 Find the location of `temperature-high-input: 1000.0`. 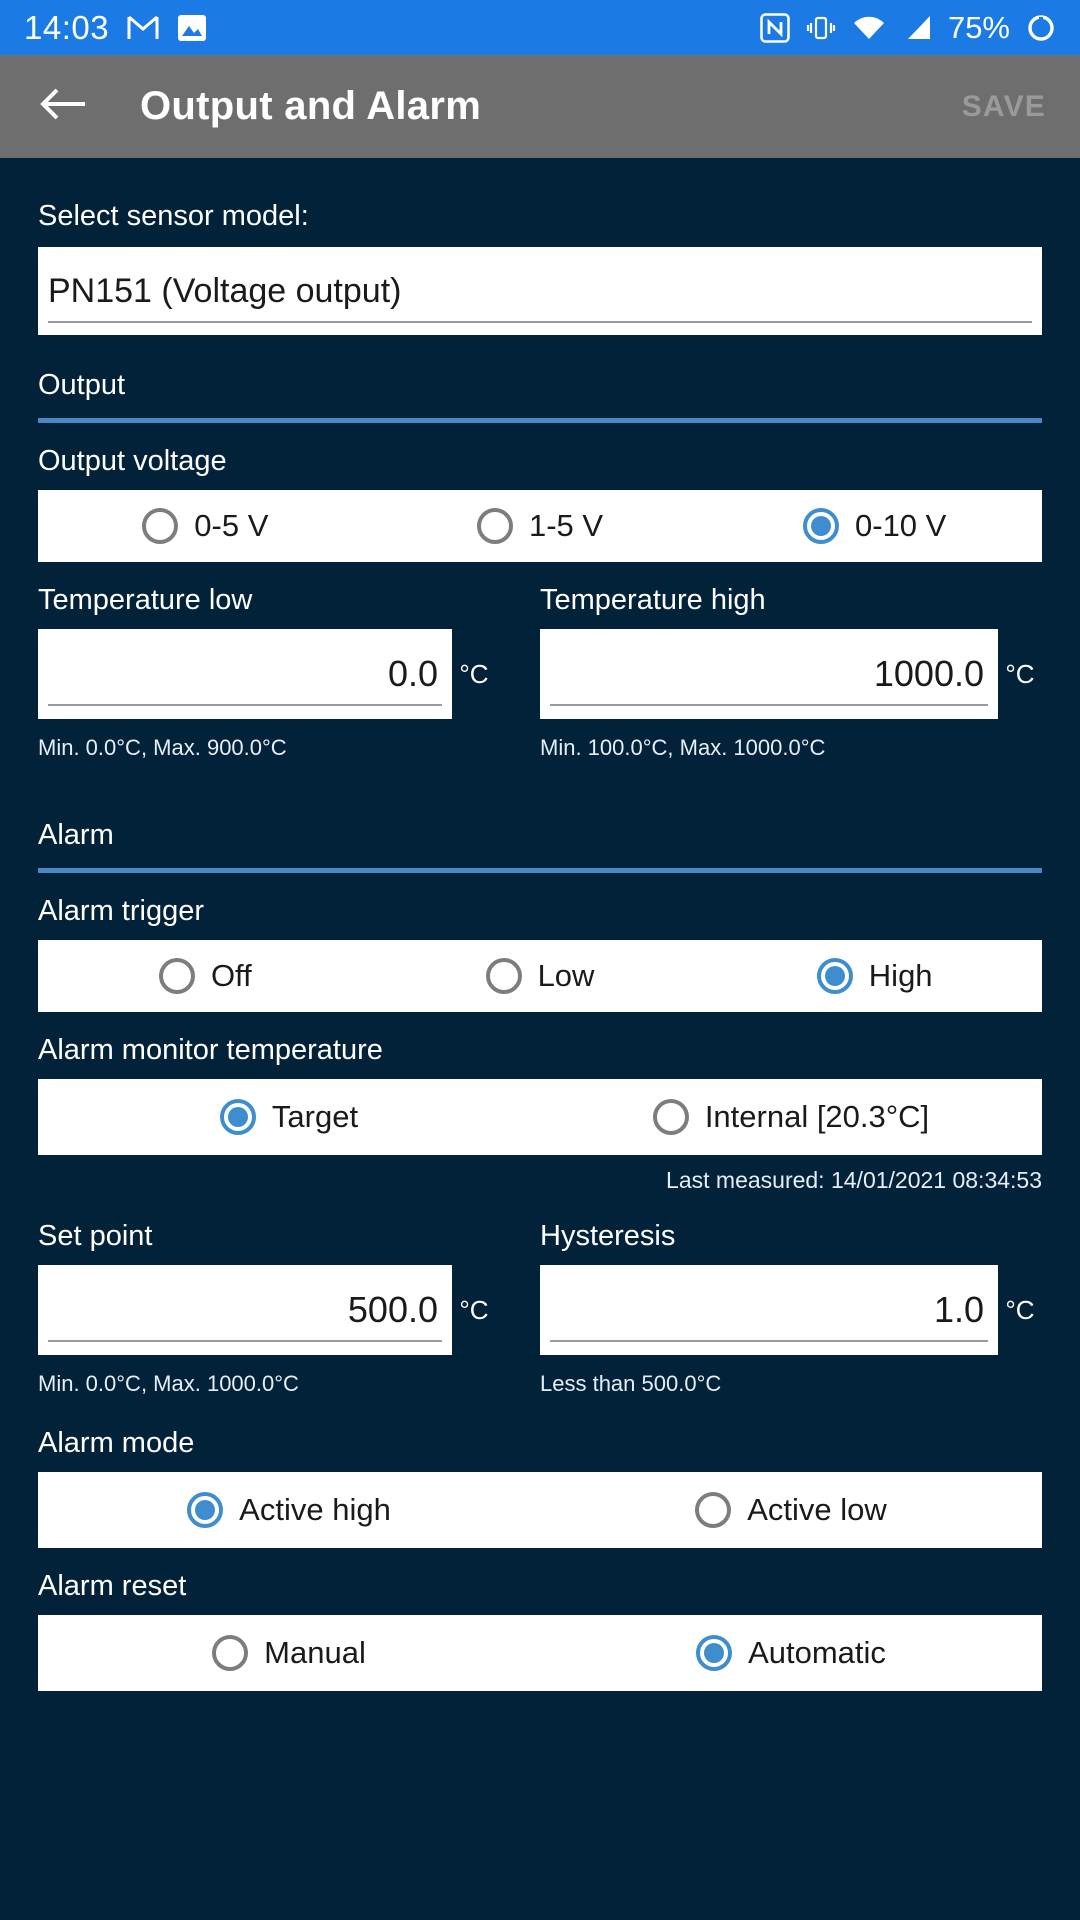

temperature-high-input: 1000.0 is located at coordinates (769, 674).